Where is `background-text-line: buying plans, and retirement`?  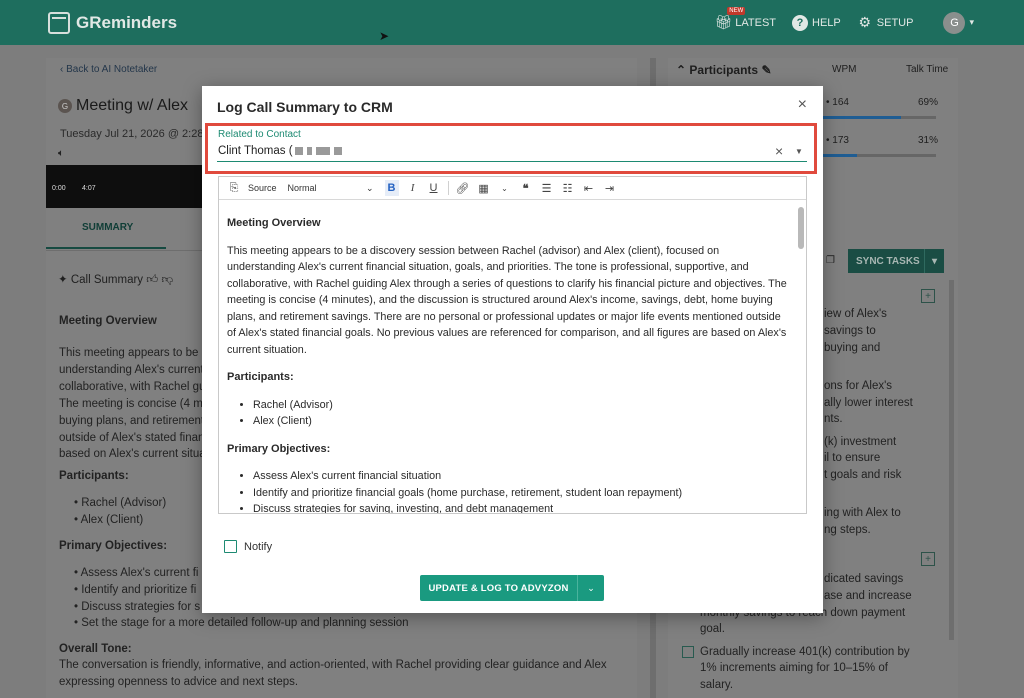
background-text-line: buying plans, and retirement is located at coordinates (132, 421).